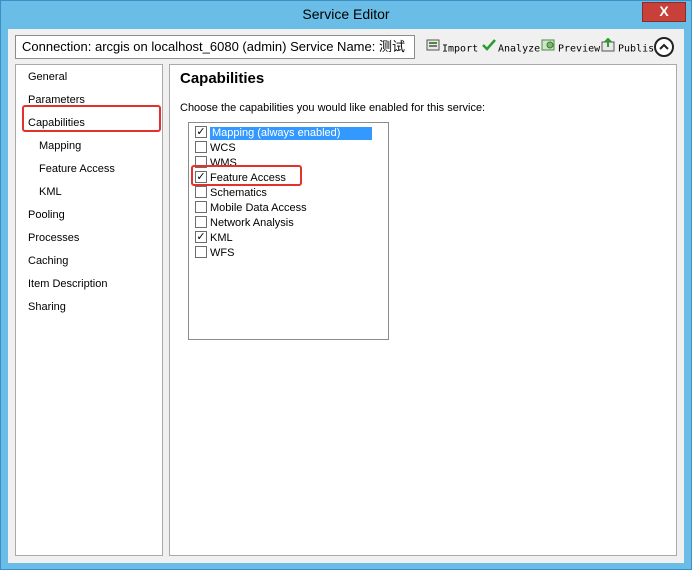 This screenshot has width=692, height=570. What do you see at coordinates (201, 147) in the screenshot?
I see `wcs-checkbox` at bounding box center [201, 147].